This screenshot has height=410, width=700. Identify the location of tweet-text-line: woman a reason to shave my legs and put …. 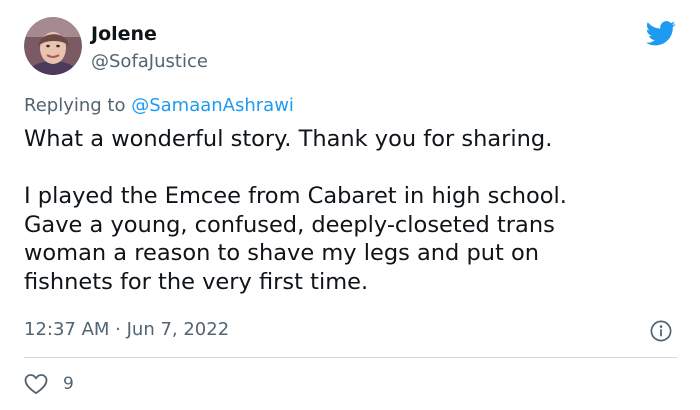
(281, 253).